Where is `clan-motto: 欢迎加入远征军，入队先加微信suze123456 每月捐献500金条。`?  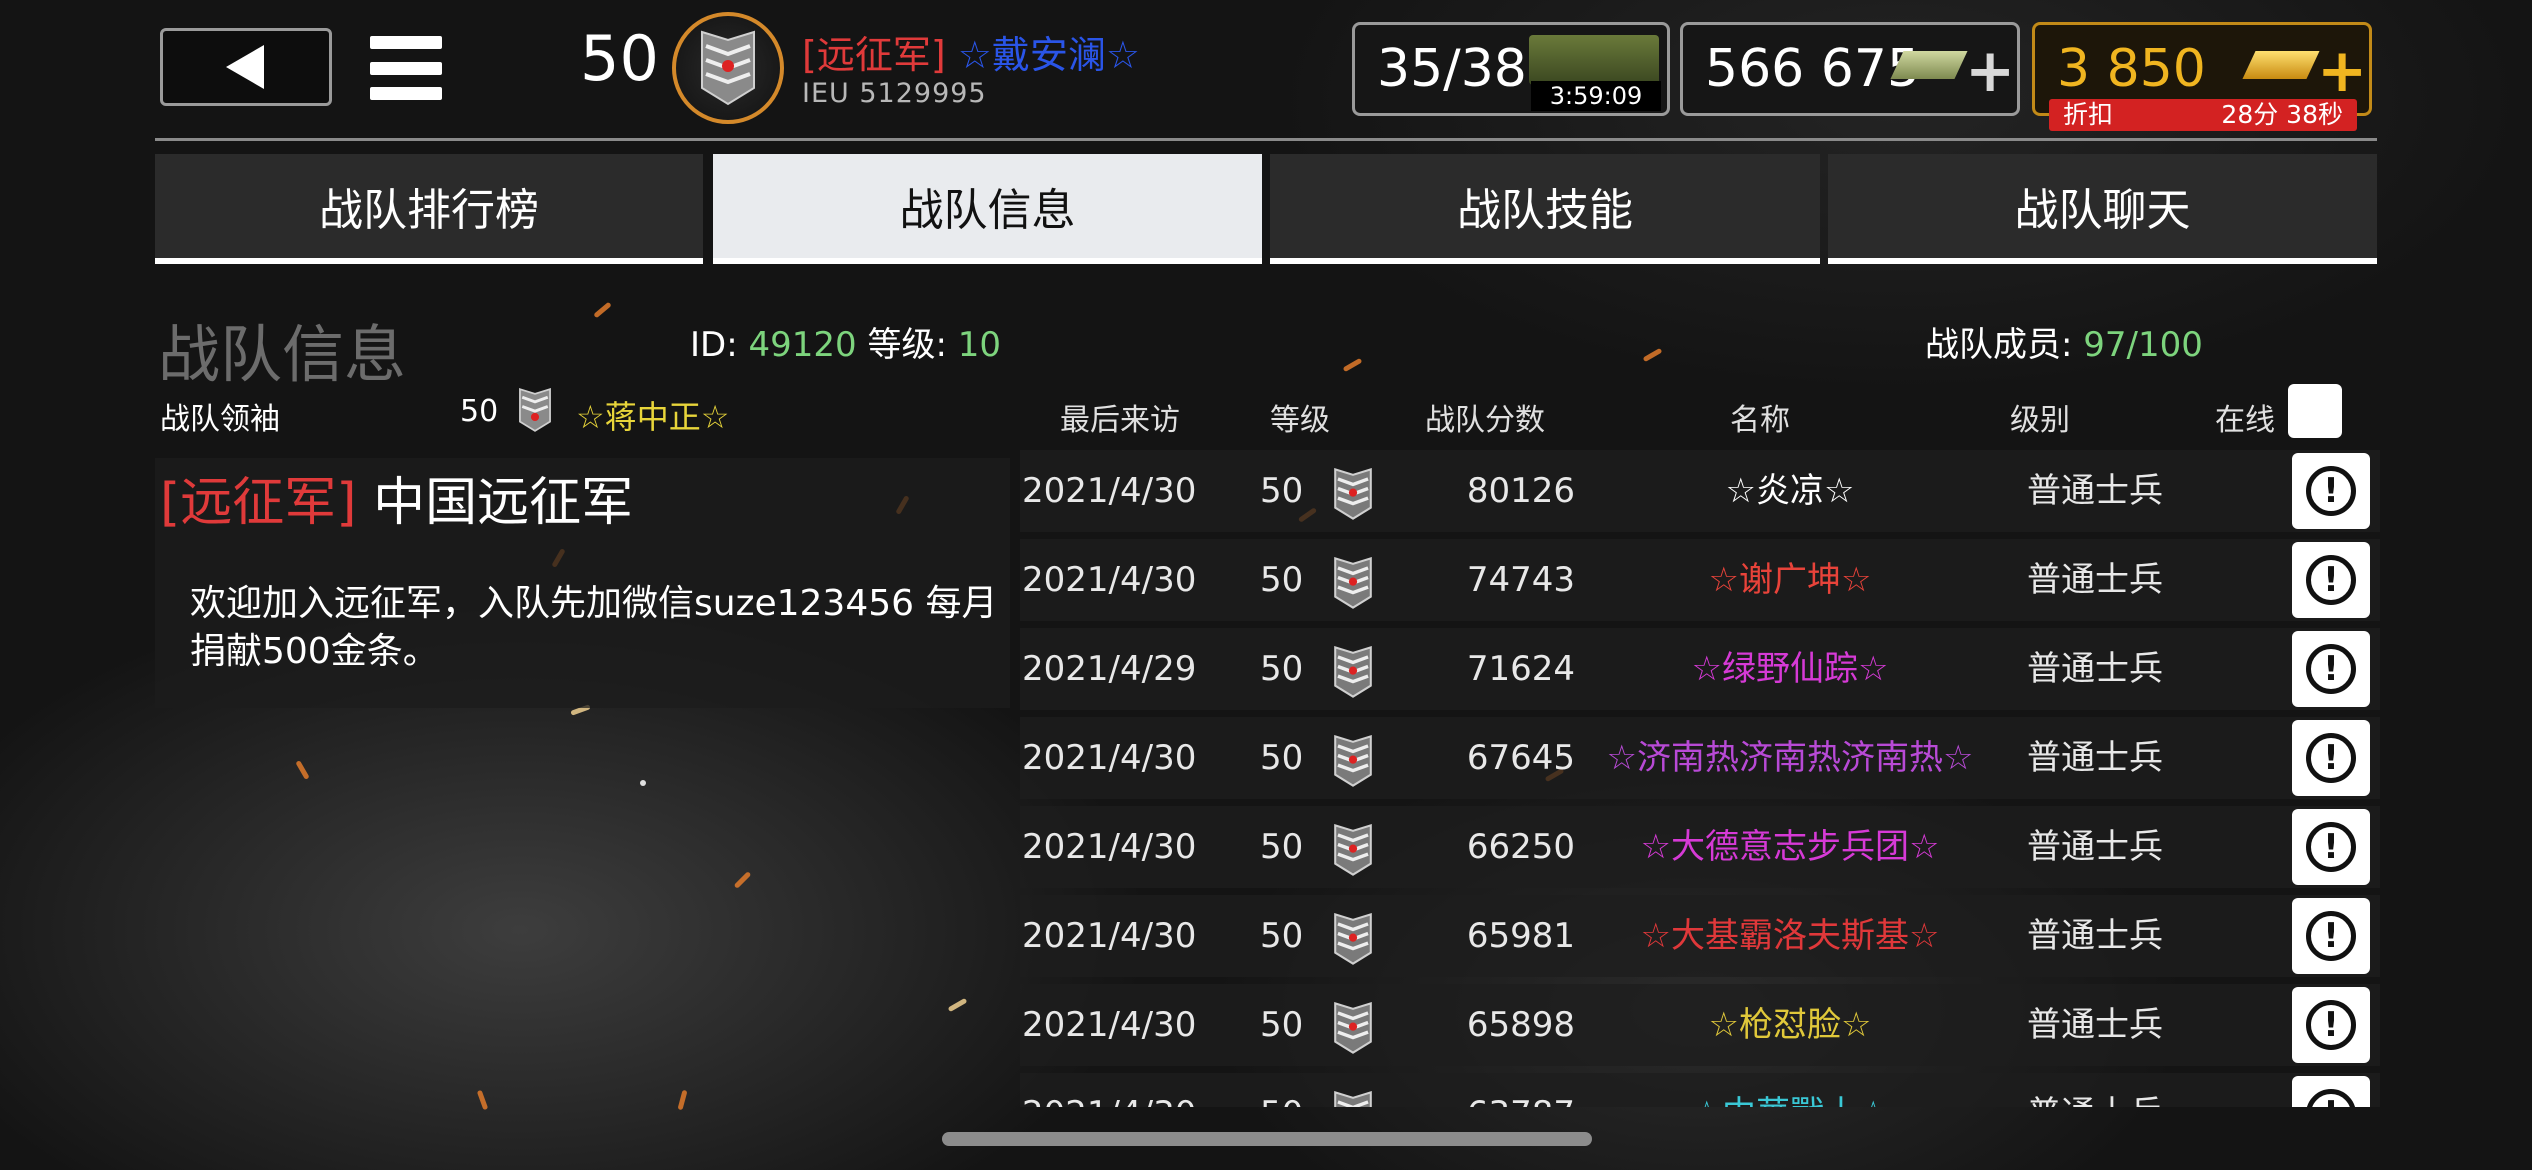 clan-motto: 欢迎加入远征军，入队先加微信suze123456 每月捐献500金条。 is located at coordinates (594, 627).